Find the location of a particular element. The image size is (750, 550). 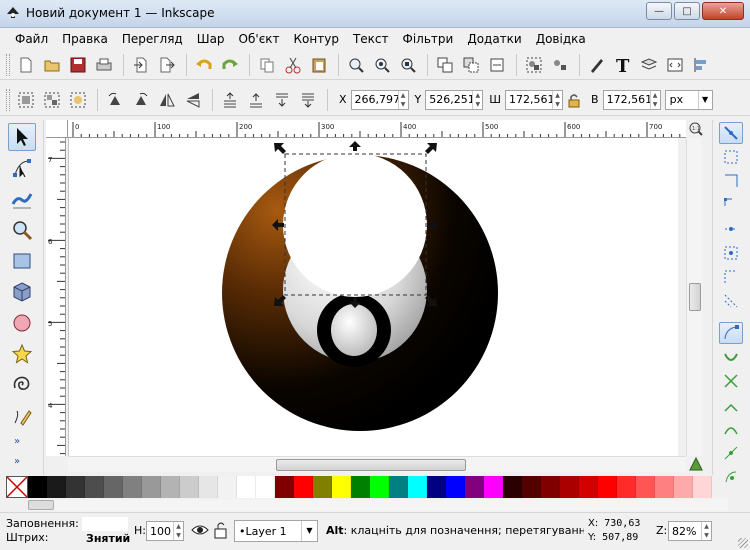

selector-tool-icon is located at coordinates (22, 137).